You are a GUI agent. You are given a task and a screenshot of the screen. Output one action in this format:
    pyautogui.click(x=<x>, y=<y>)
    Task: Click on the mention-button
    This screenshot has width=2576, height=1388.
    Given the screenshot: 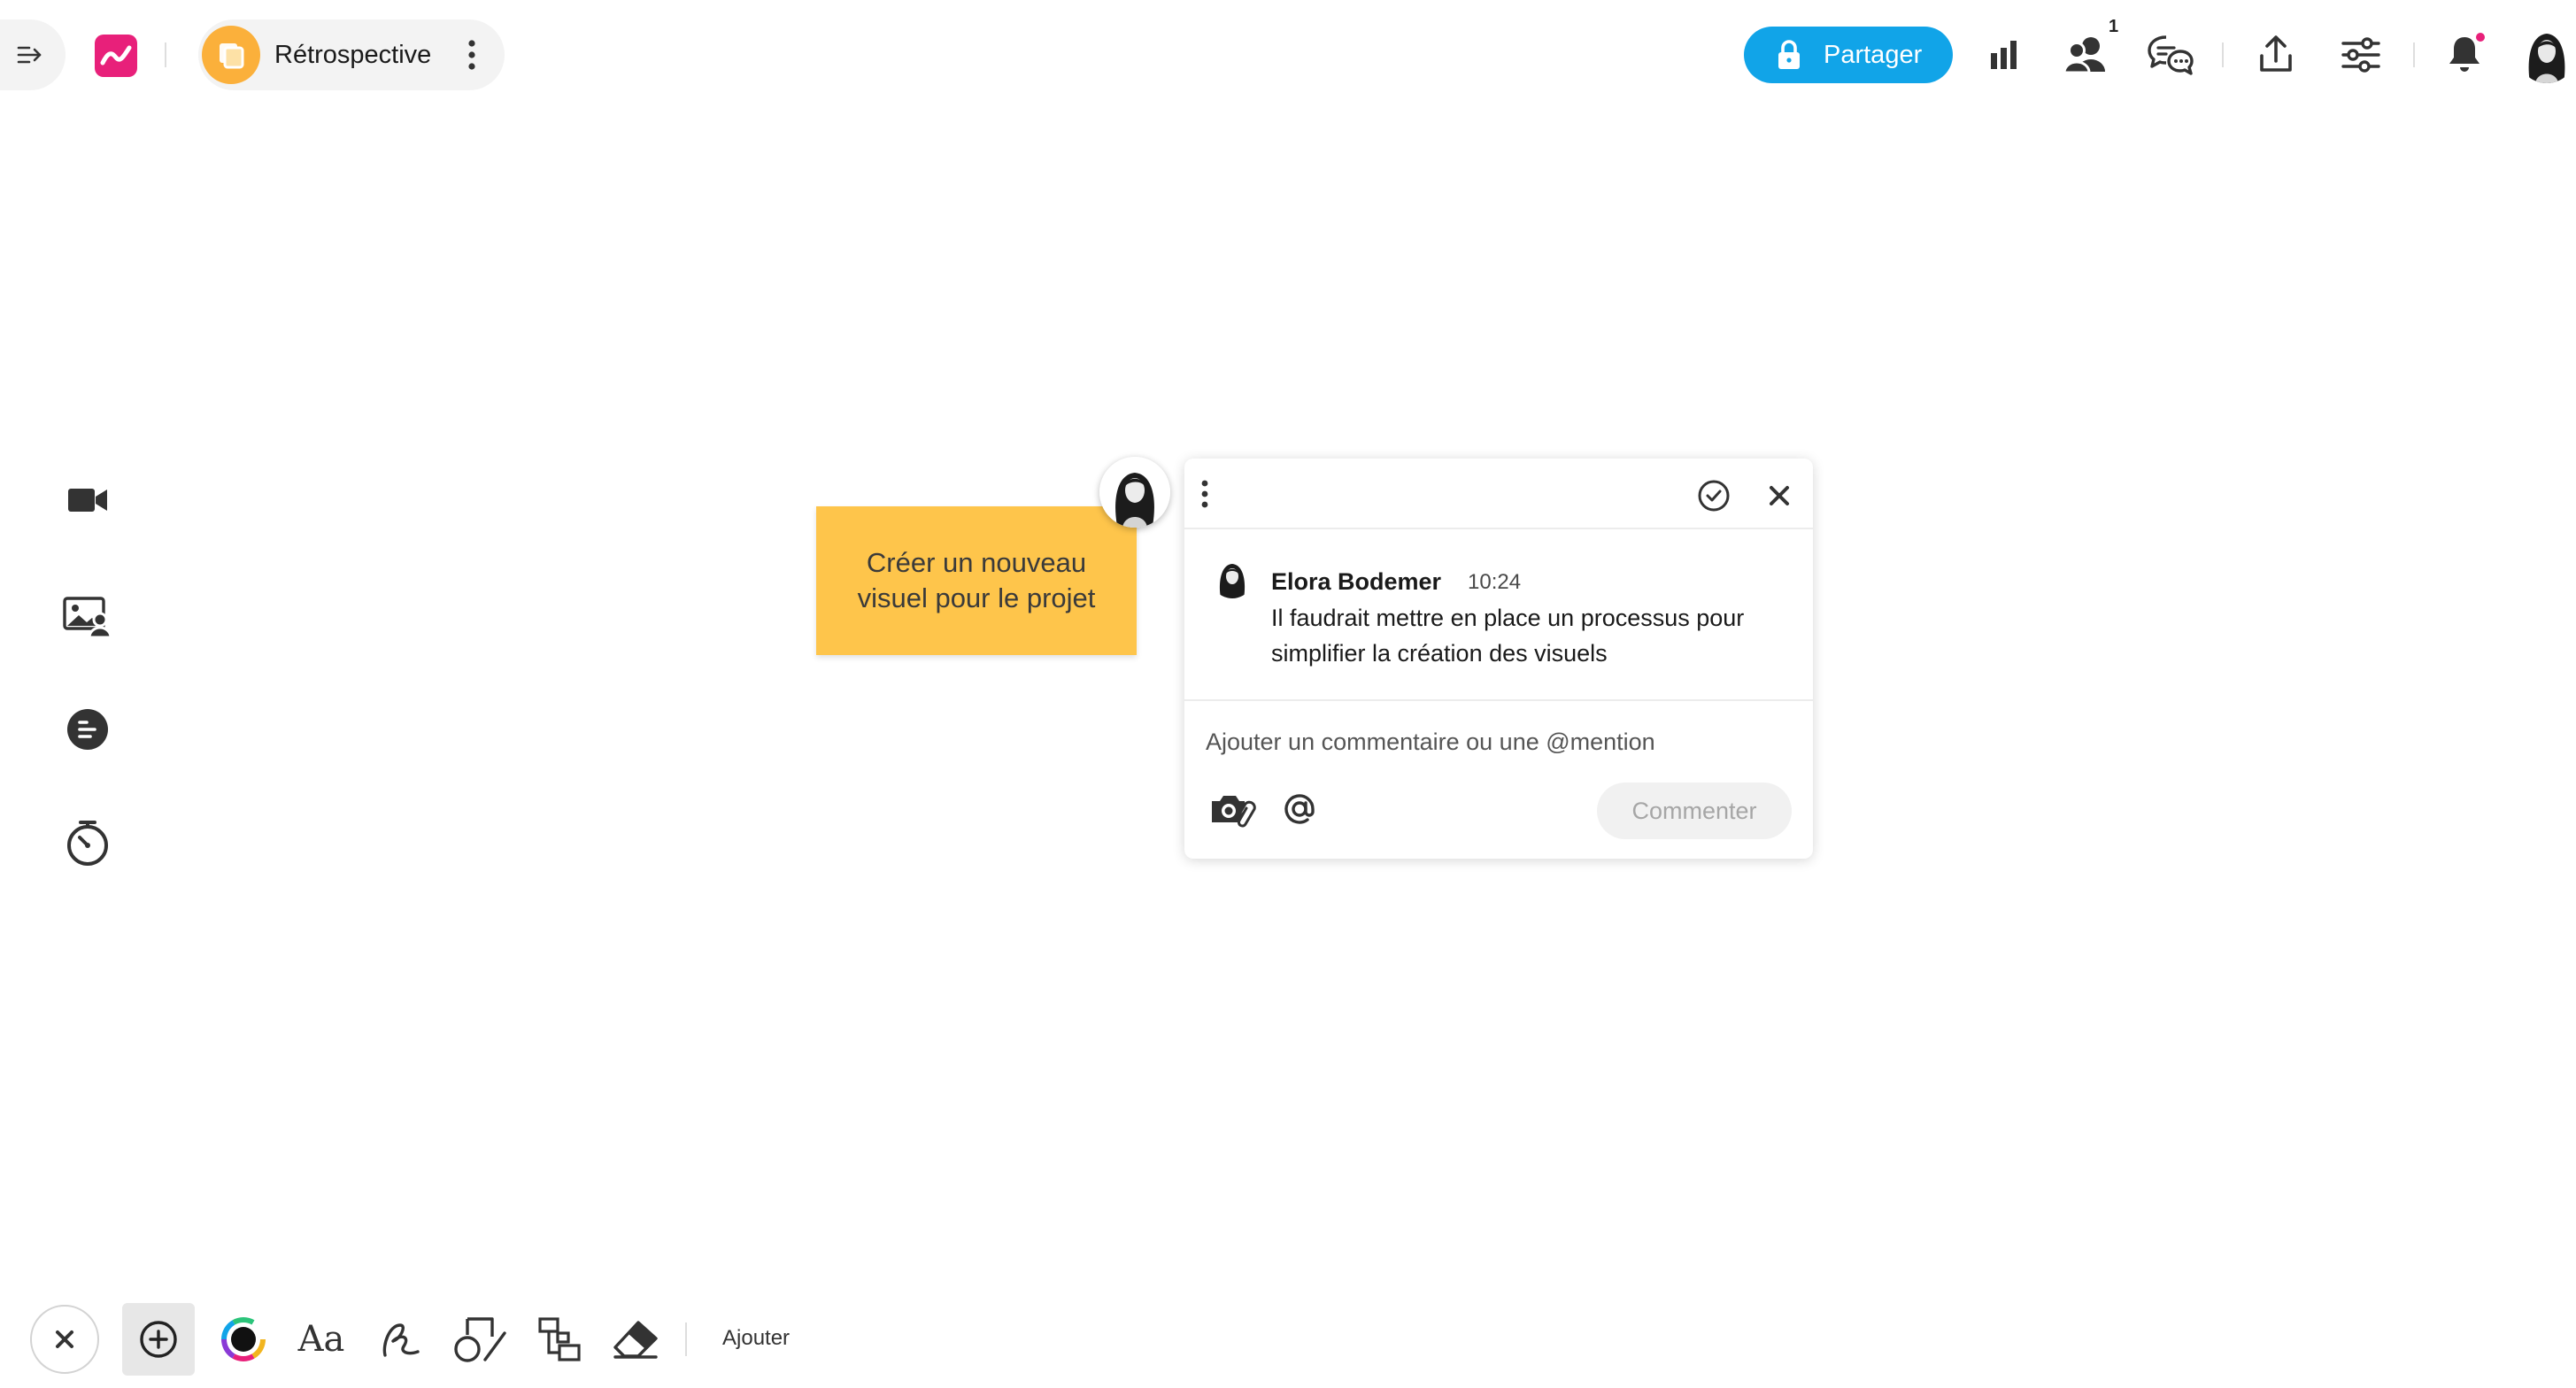 What is the action you would take?
    pyautogui.click(x=1299, y=810)
    